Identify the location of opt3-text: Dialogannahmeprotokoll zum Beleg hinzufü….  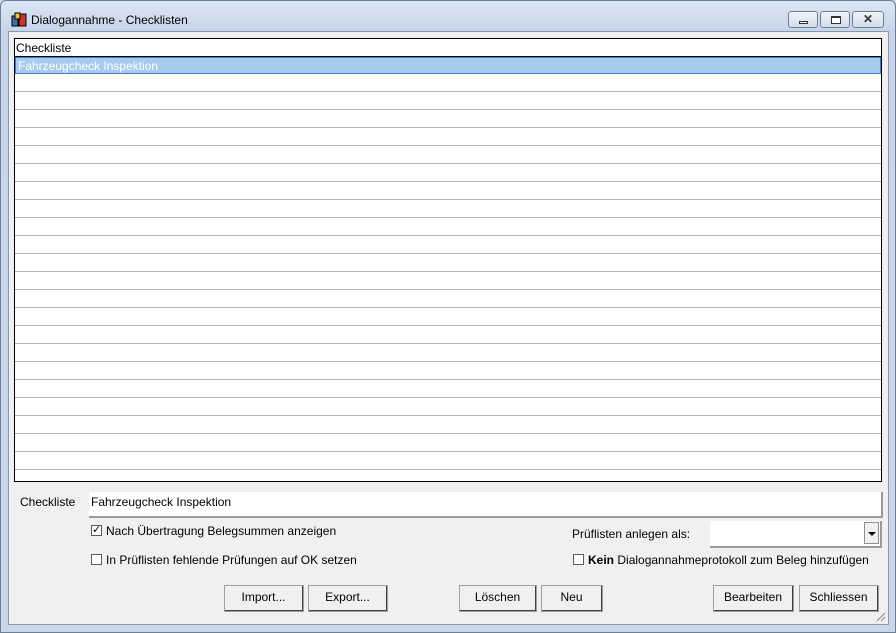
(743, 560).